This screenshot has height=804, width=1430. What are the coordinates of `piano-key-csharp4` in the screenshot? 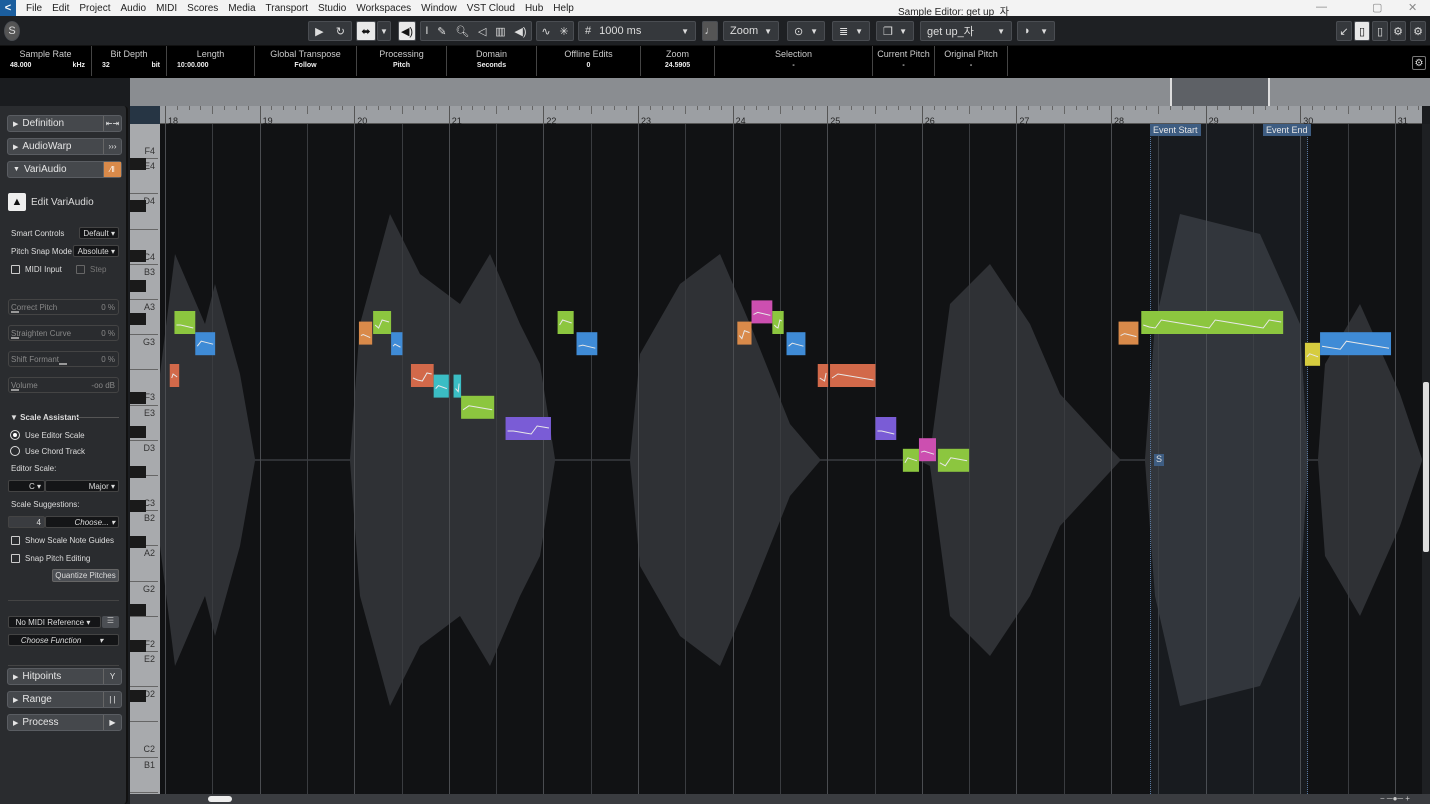 It's located at (138, 206).